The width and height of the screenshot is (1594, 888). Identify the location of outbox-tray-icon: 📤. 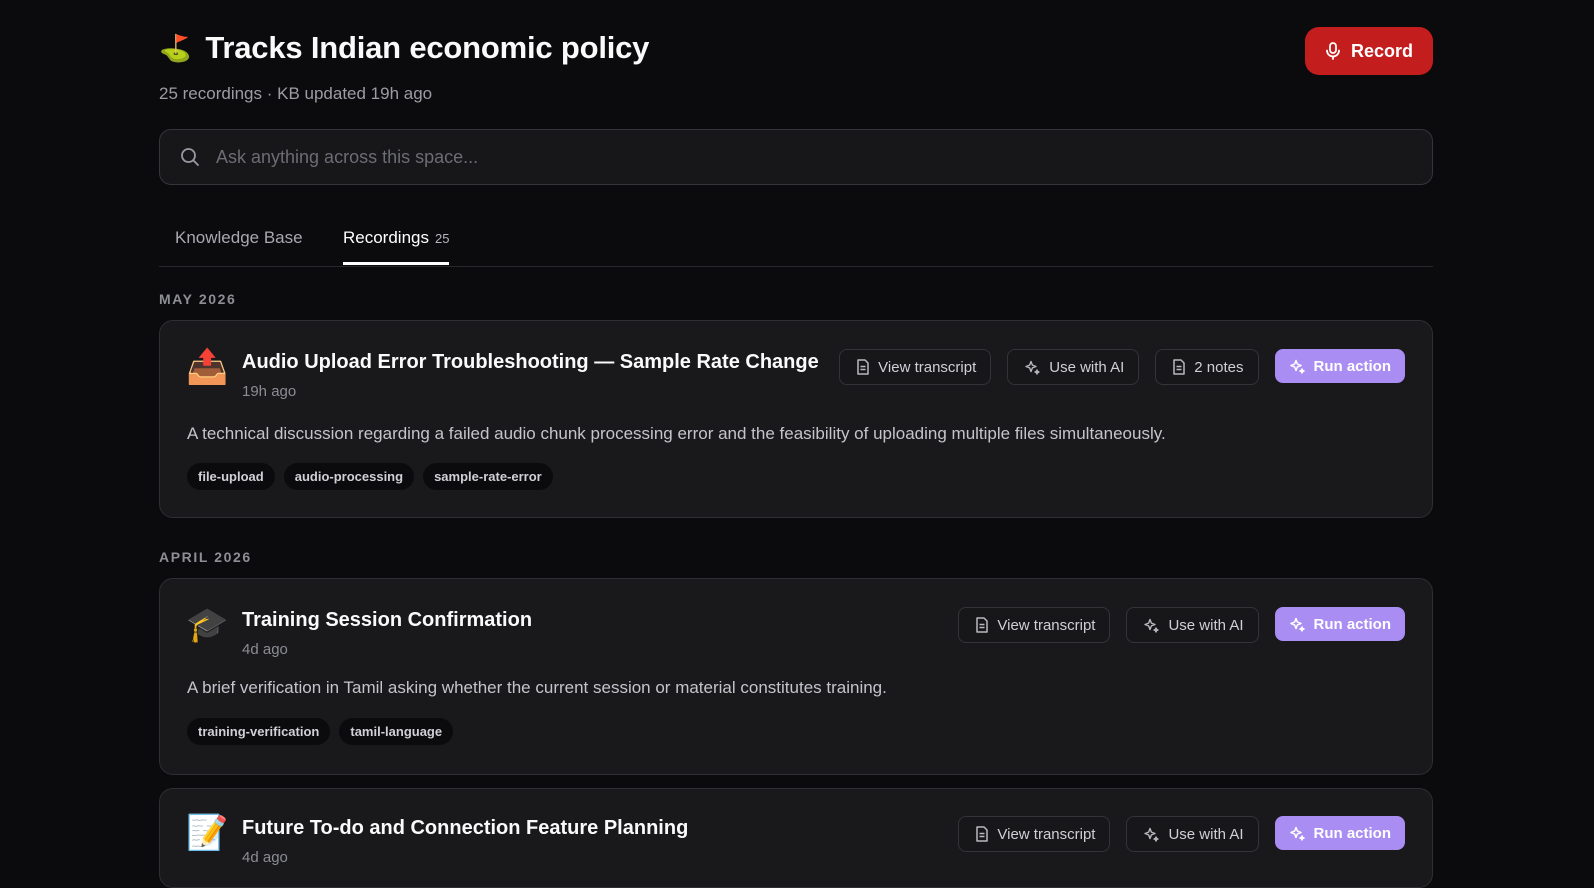
(207, 367).